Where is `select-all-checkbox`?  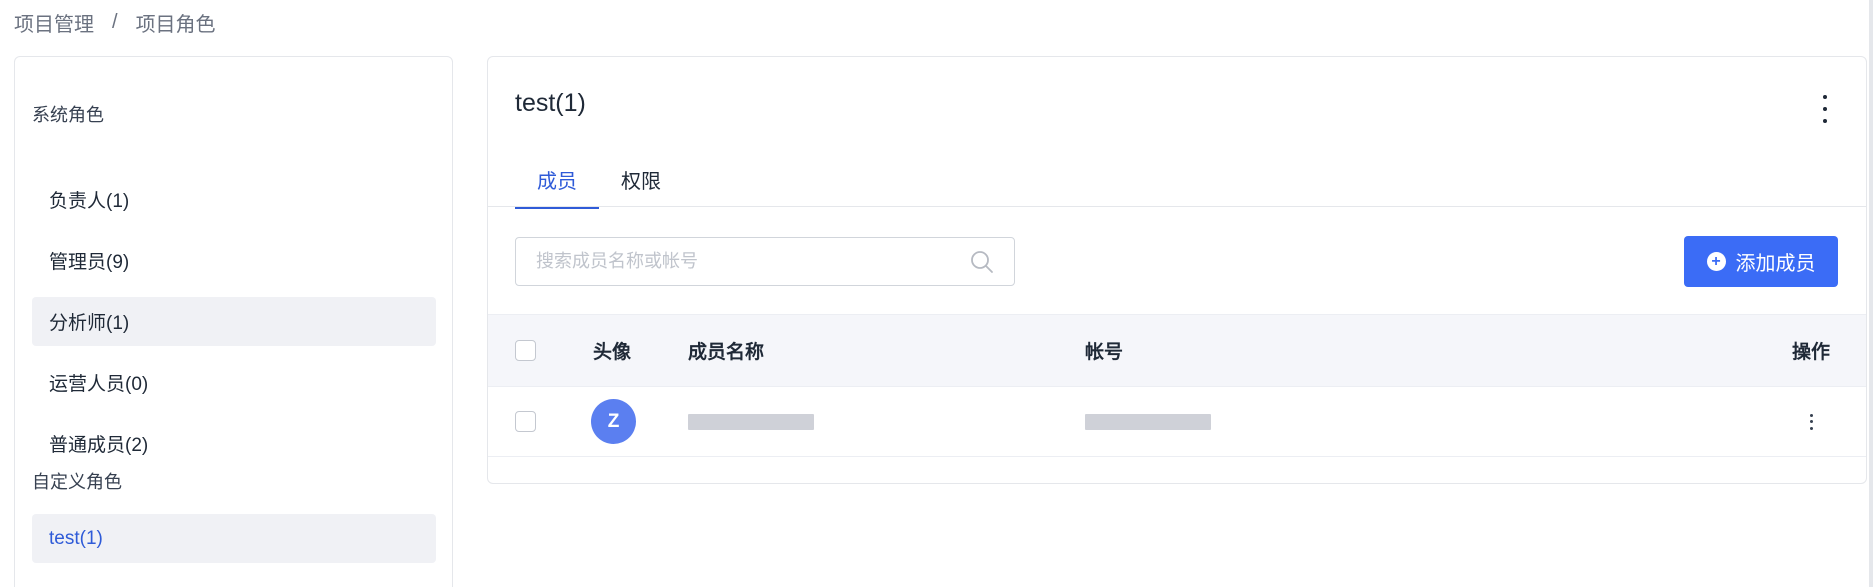
select-all-checkbox is located at coordinates (525, 350).